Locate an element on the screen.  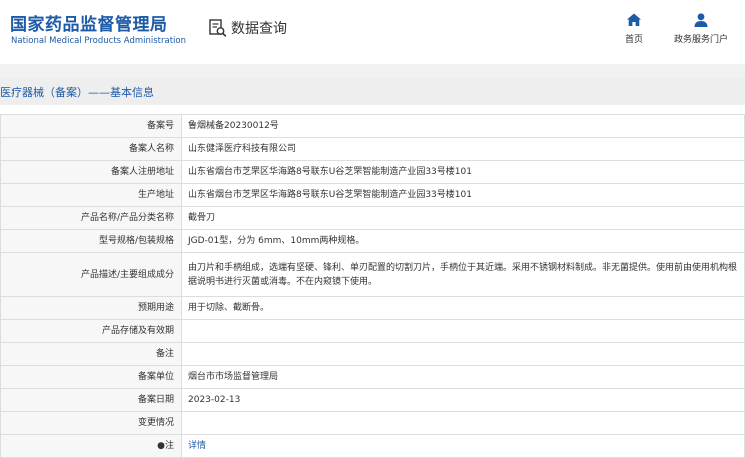
field-value: 详情 is located at coordinates (463, 446).